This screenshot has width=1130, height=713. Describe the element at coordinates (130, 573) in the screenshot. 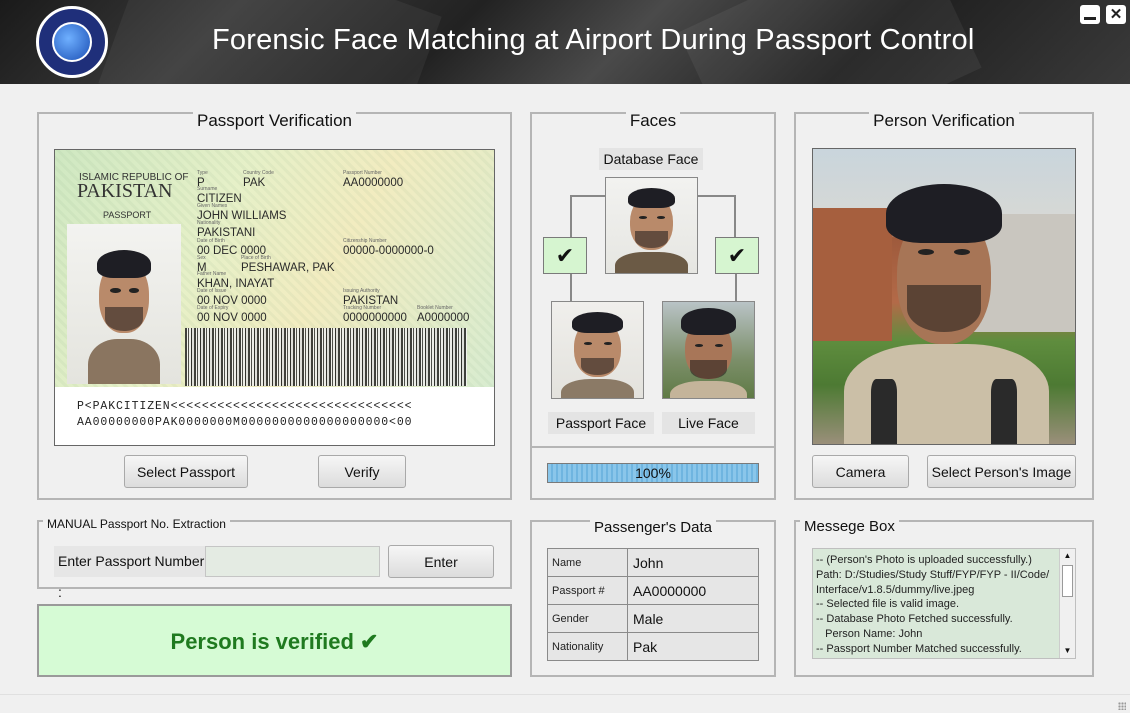

I see `passport-number-label: Enter Passport Number :` at that location.